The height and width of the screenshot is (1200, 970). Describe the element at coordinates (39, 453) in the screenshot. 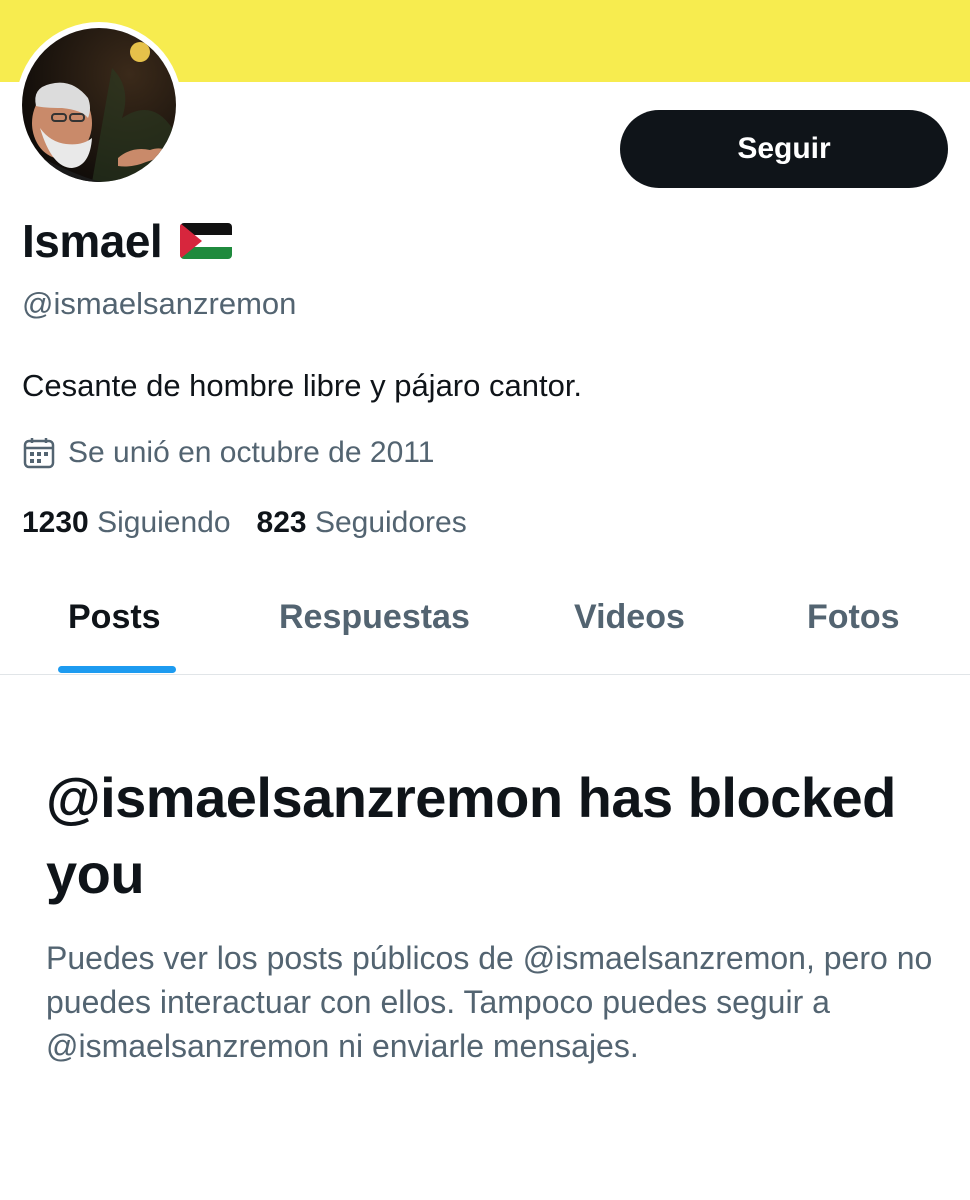

I see `calendar-icon` at that location.